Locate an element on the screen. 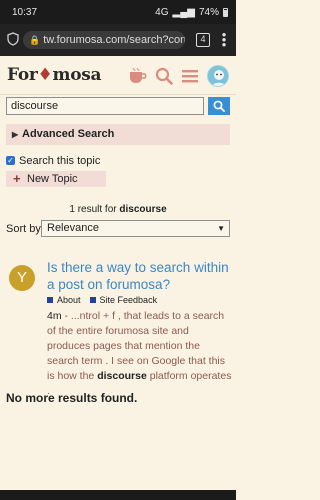 This screenshot has width=320, height=500. category-badge-site-feedback: Site Feedback is located at coordinates (123, 300).